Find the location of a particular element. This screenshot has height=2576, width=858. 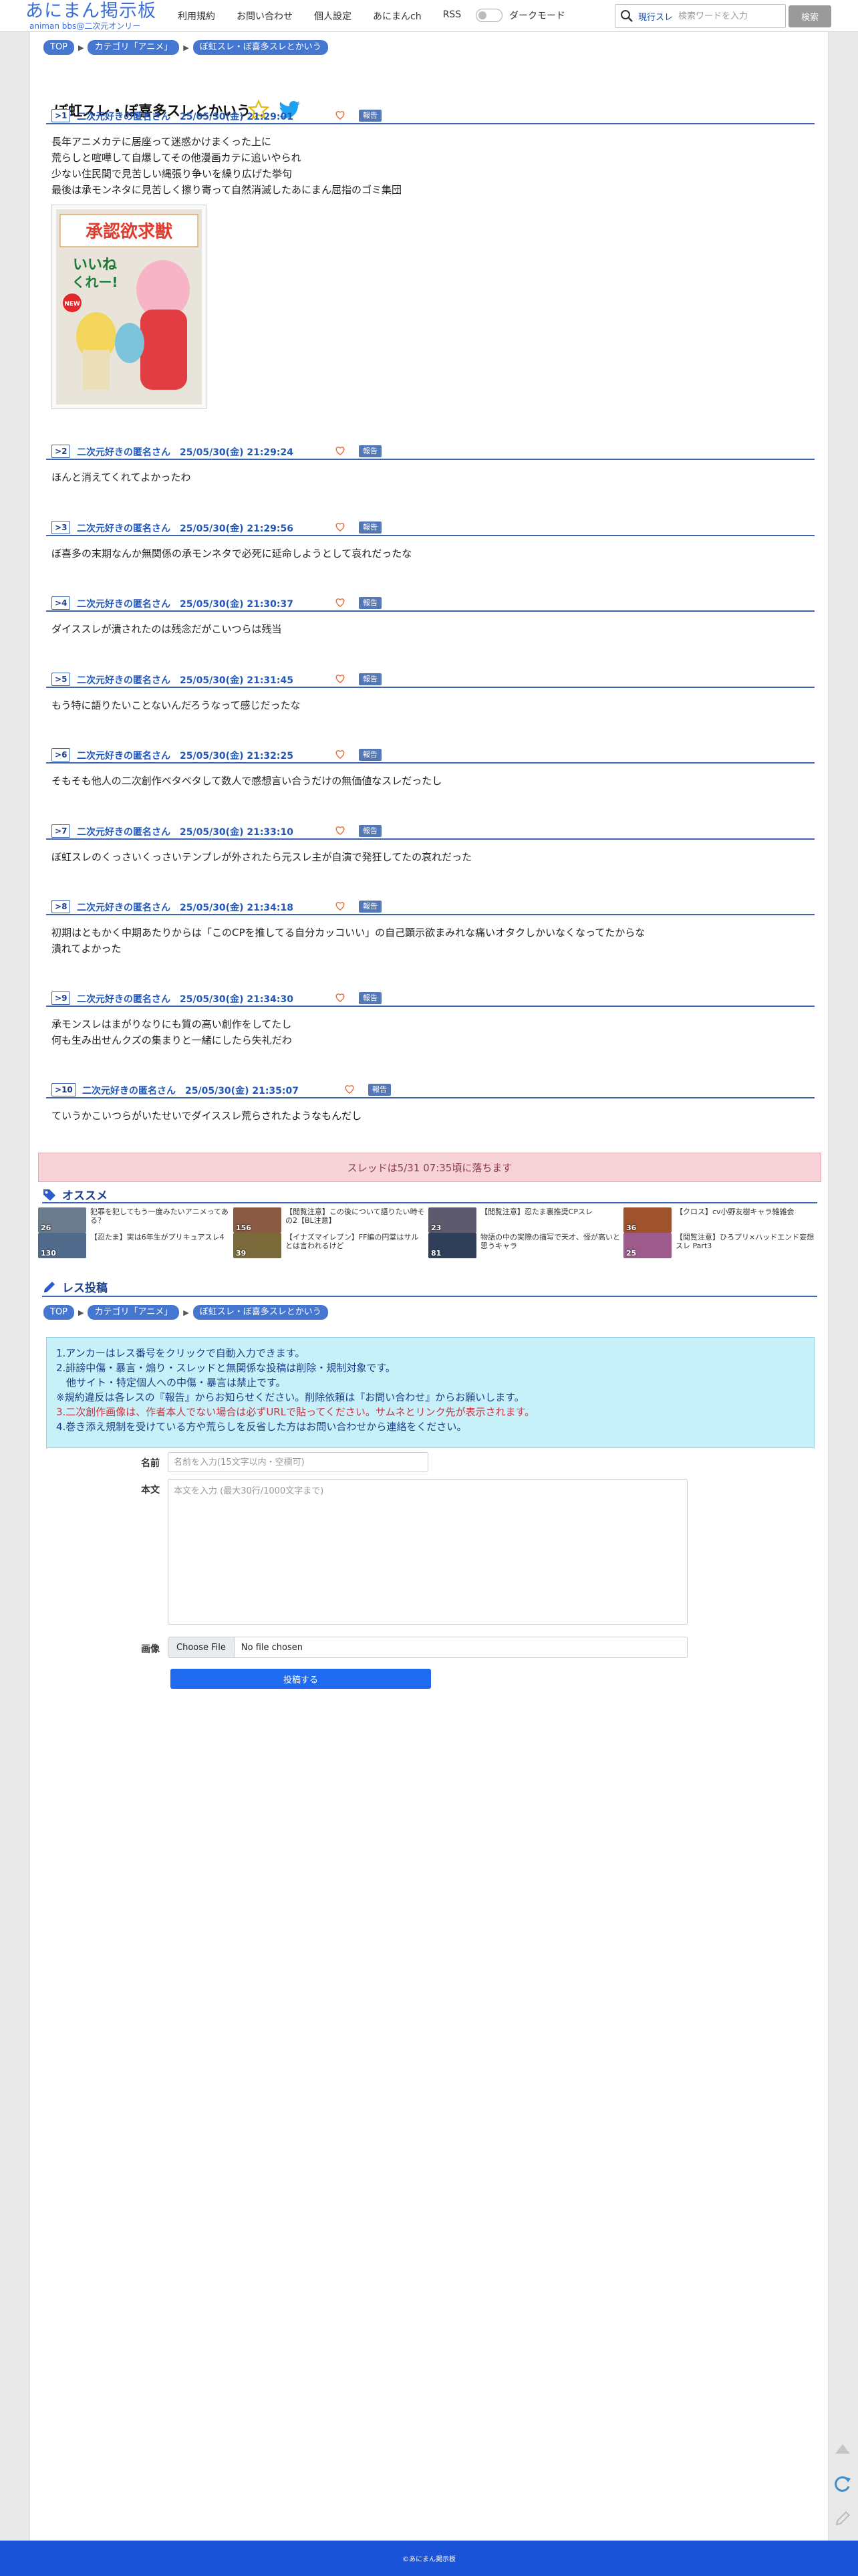

post-image: 承認欲求獣 いいね くれー! NEW is located at coordinates (128, 307).